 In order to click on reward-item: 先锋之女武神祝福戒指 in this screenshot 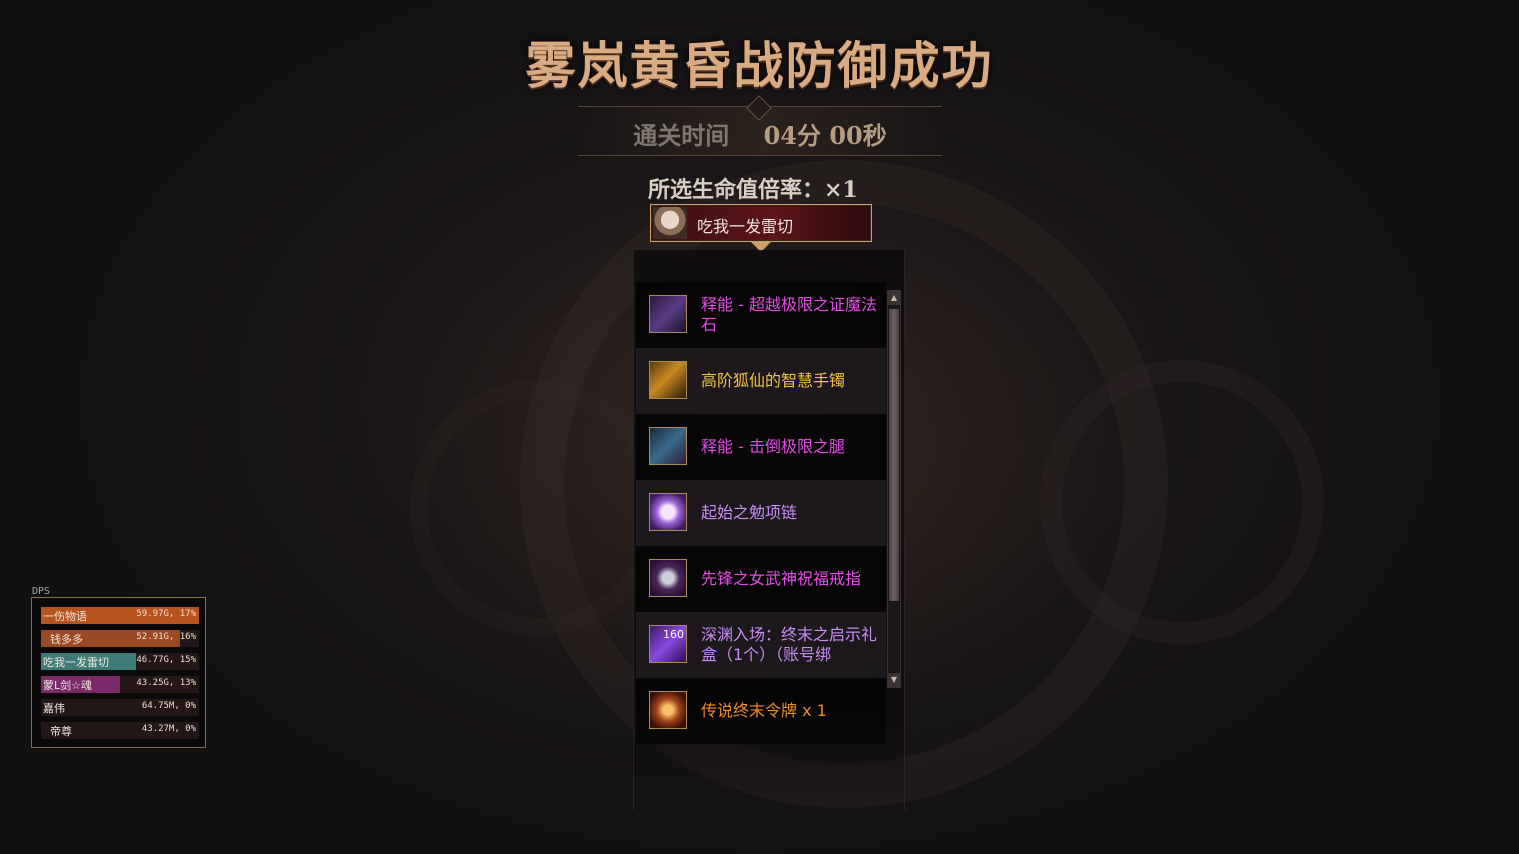, I will do `click(761, 579)`.